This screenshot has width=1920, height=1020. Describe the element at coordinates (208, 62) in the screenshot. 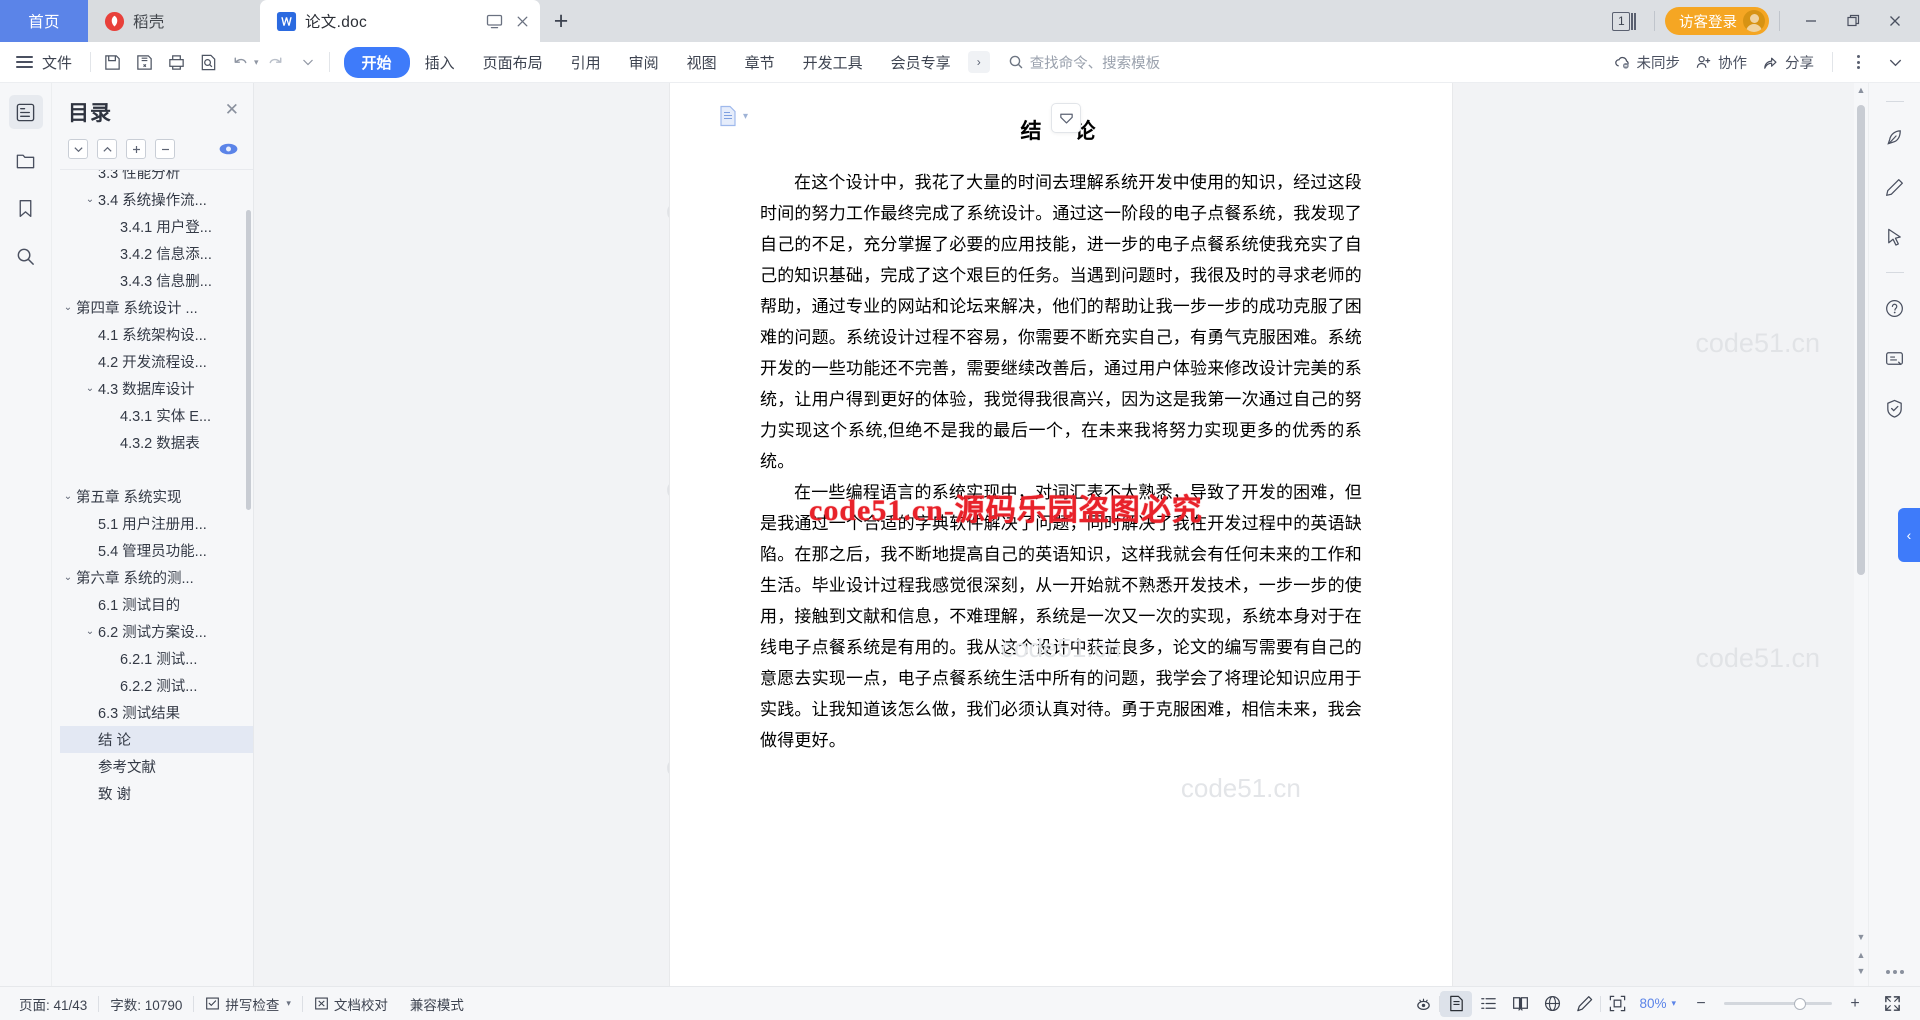

I see `print-preview-icon` at that location.